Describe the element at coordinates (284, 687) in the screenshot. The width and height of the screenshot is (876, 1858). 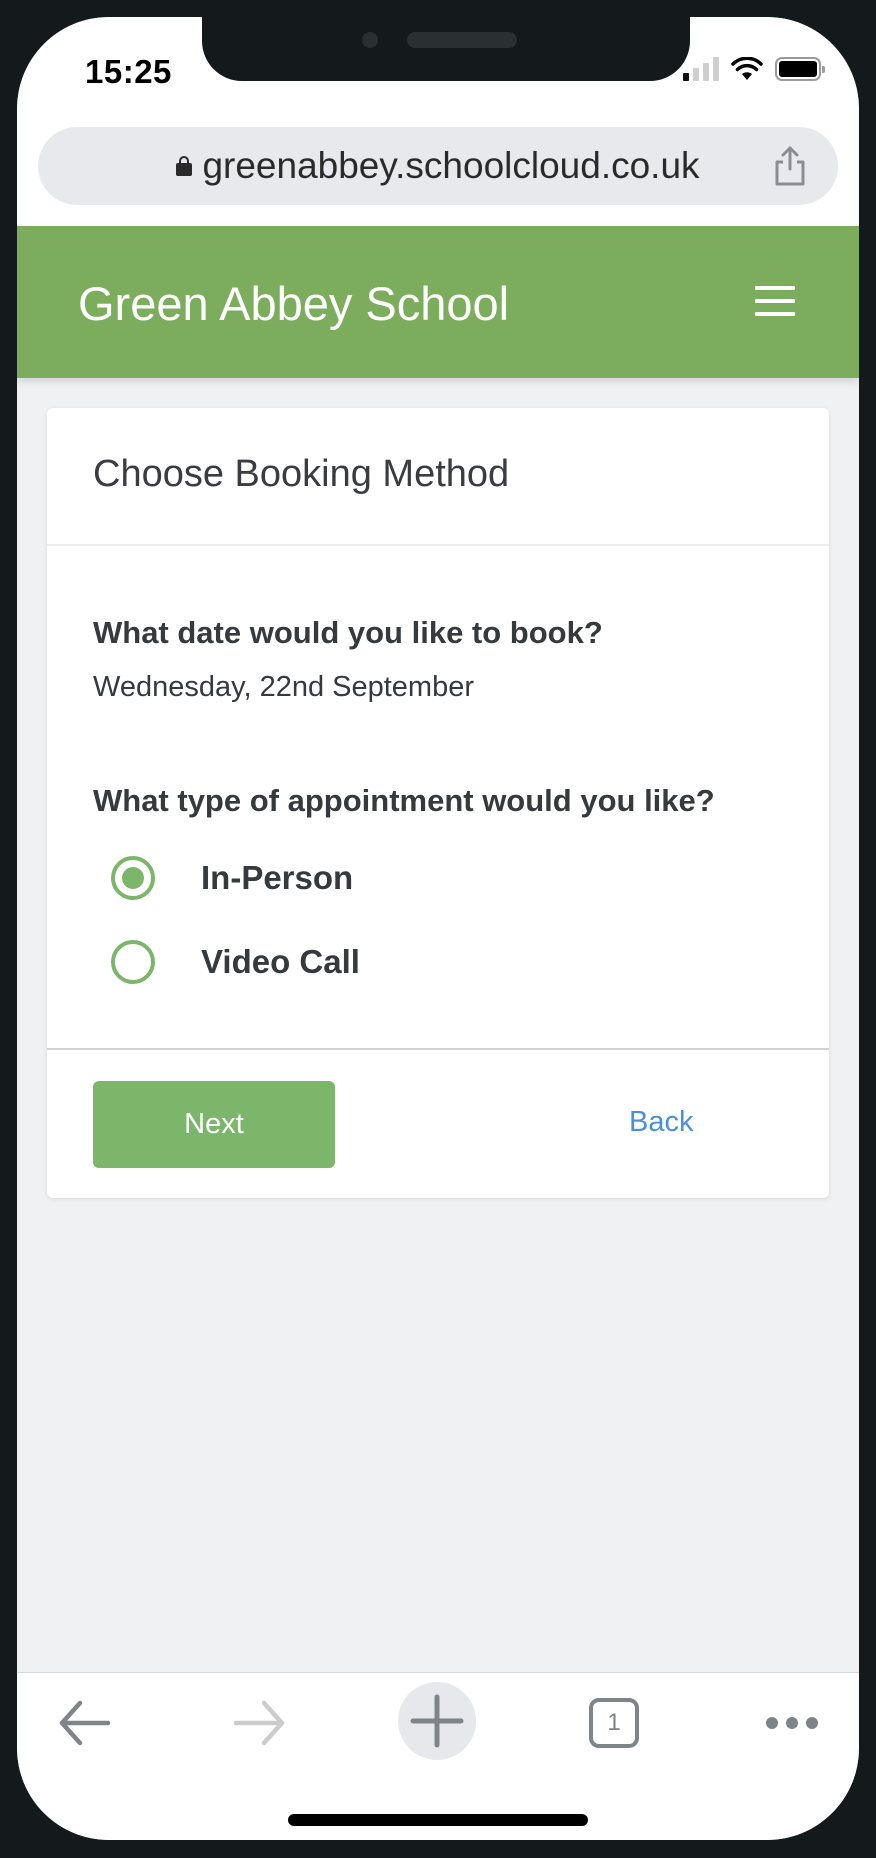
I see `date-value: Wednesday, 22nd September` at that location.